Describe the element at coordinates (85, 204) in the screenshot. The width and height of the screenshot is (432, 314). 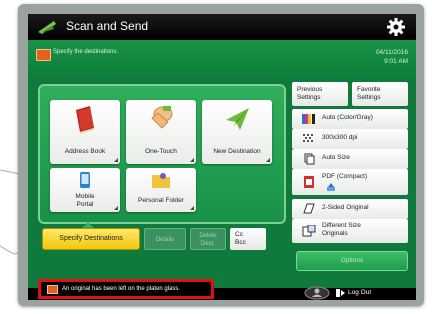
I see `mobile-portal-label-line2: Portal` at that location.